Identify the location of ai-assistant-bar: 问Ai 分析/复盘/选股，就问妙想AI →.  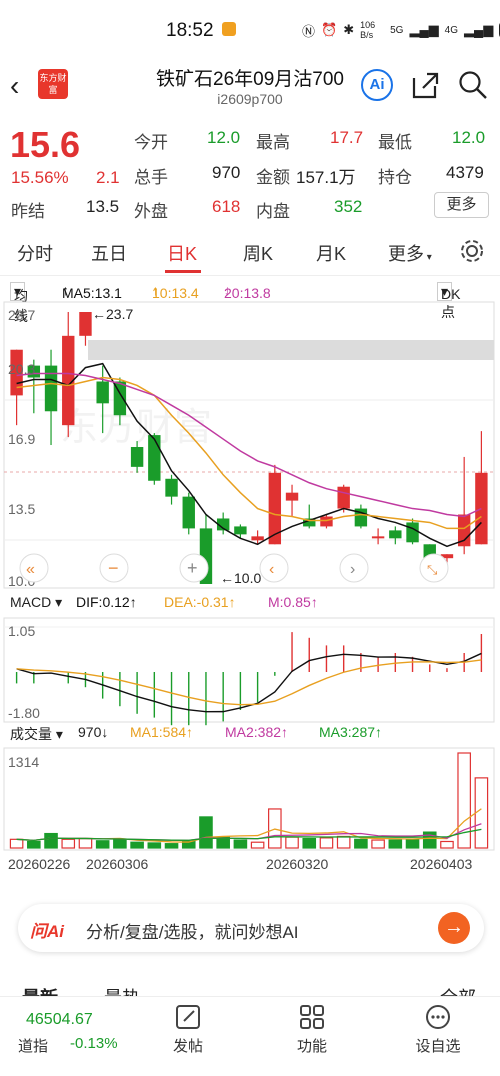
(251, 928).